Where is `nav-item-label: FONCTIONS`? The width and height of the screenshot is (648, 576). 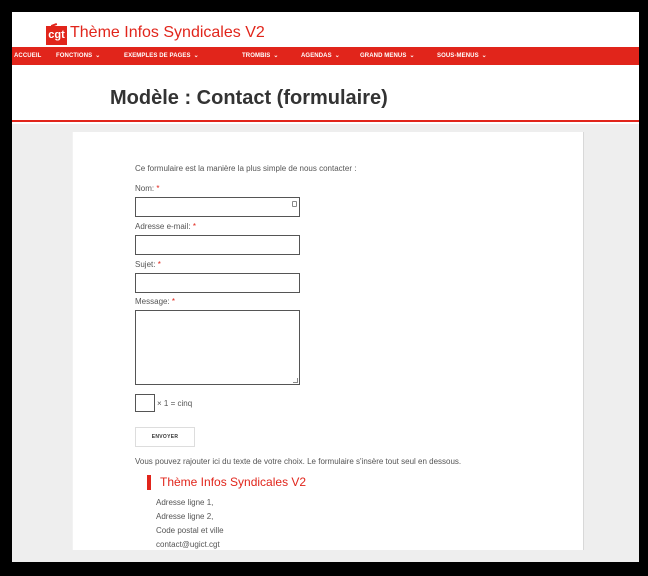 nav-item-label: FONCTIONS is located at coordinates (74, 56).